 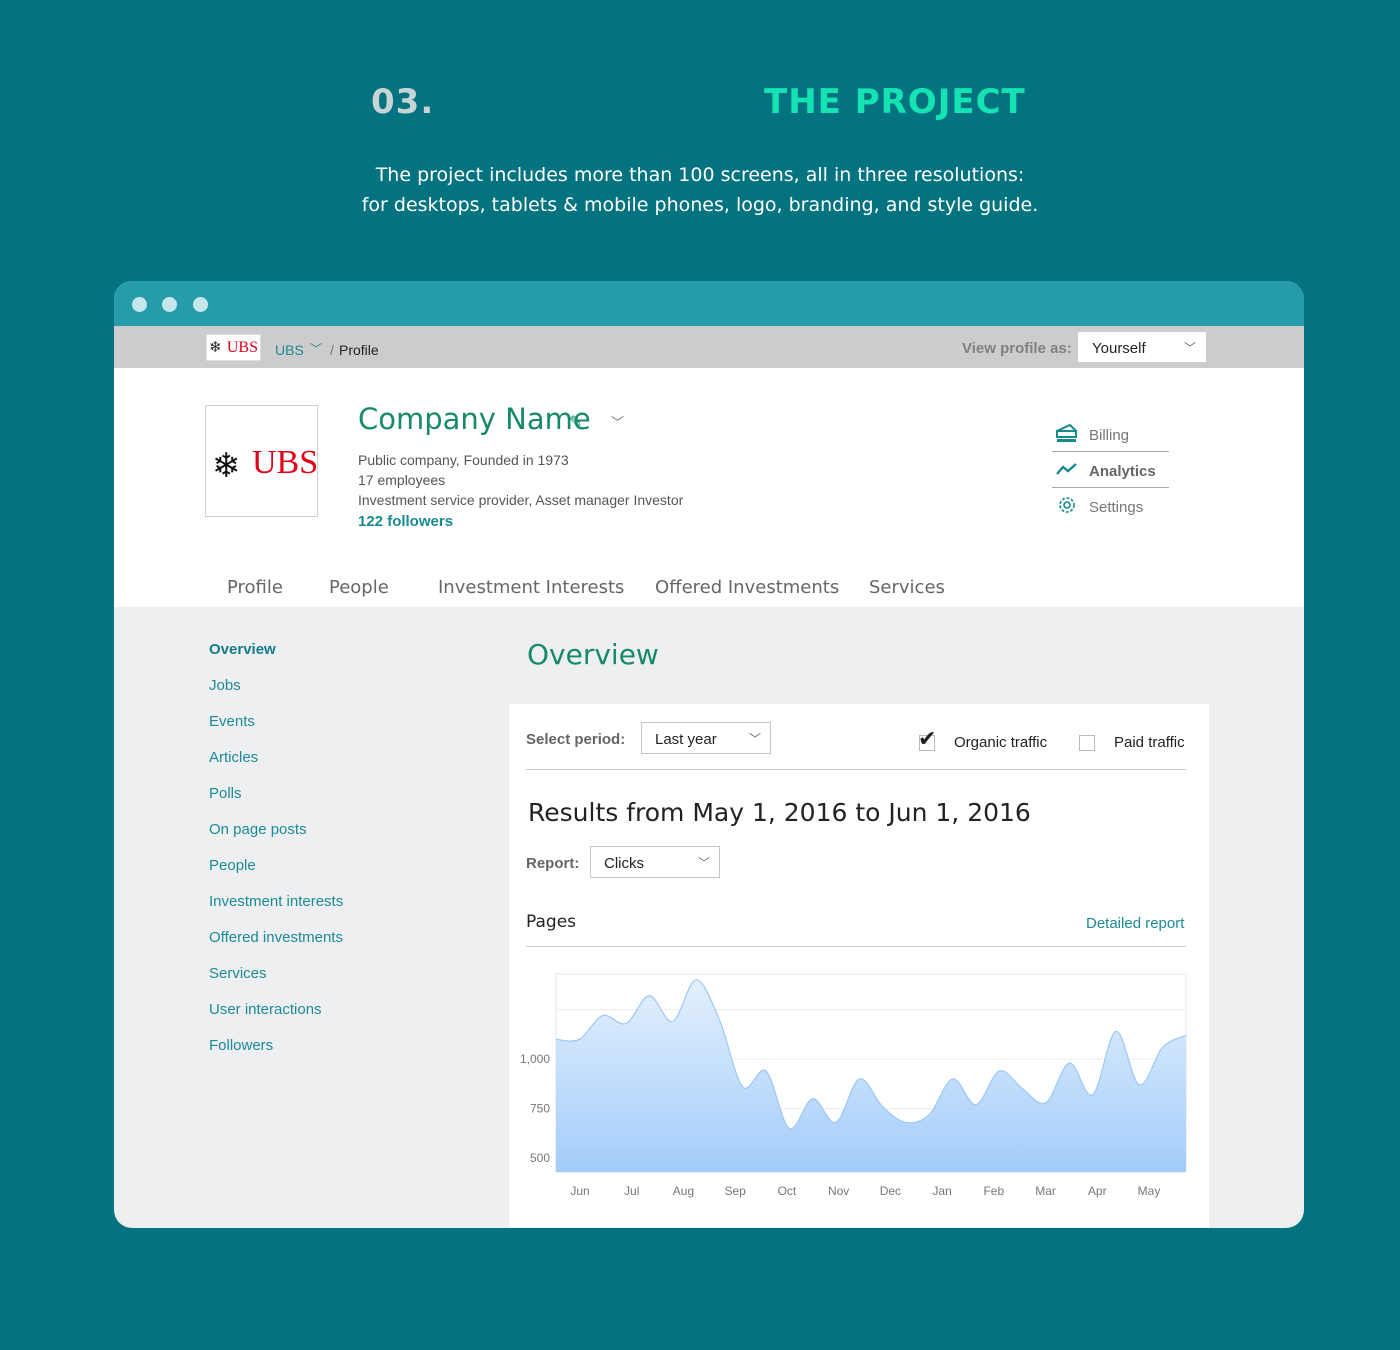 I want to click on chart-x-tick-label: May, so click(x=1149, y=1191).